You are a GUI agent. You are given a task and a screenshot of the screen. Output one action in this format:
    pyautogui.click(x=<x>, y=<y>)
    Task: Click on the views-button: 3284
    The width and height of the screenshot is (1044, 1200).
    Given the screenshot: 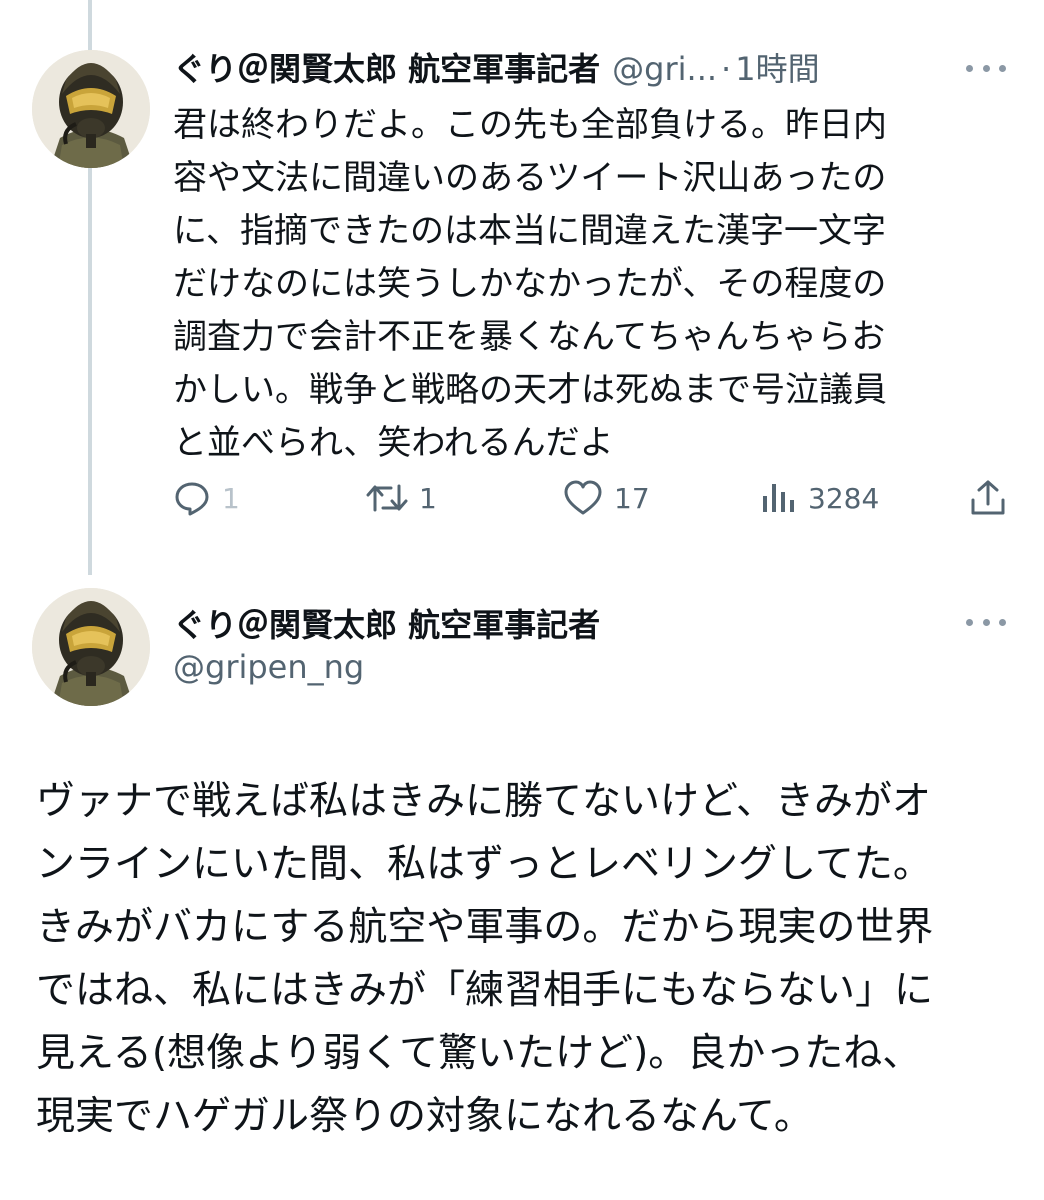 What is the action you would take?
    pyautogui.click(x=819, y=498)
    